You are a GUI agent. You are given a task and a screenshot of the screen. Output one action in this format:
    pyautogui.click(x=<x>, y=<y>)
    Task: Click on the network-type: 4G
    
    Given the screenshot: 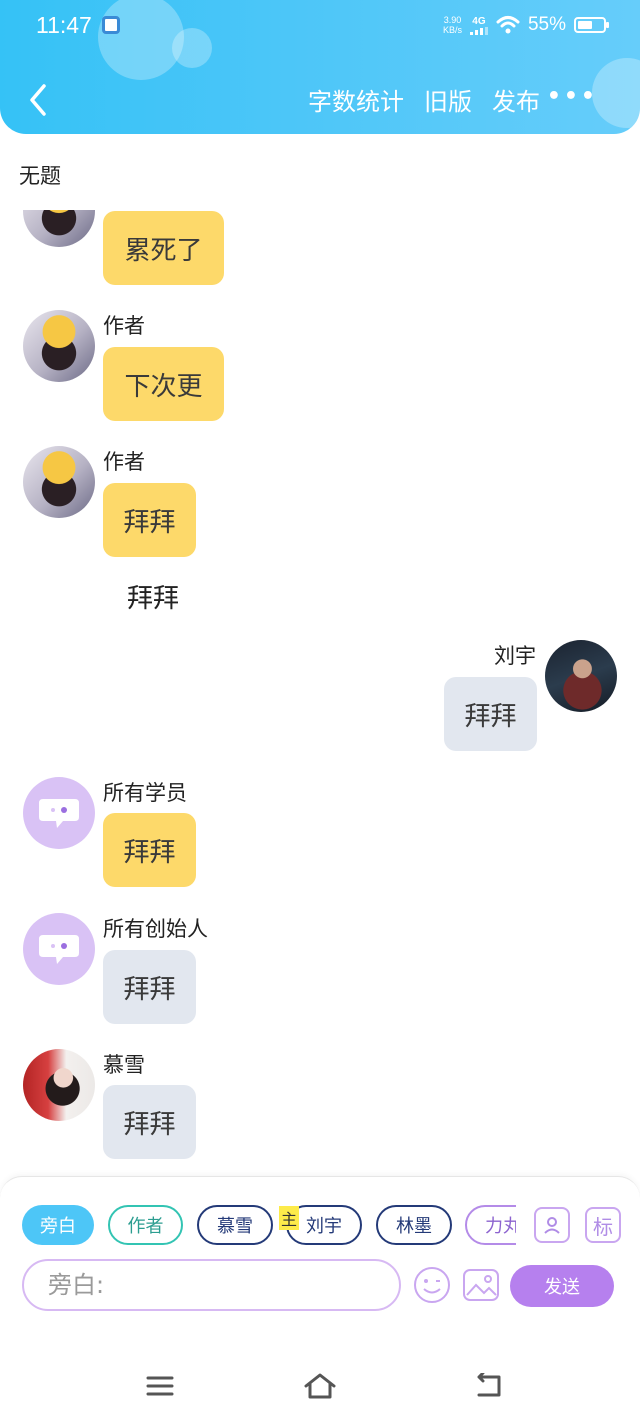 What is the action you would take?
    pyautogui.click(x=479, y=21)
    